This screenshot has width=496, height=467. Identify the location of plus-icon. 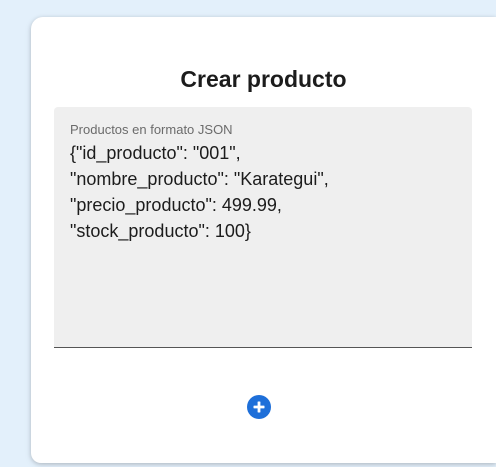
(259, 407).